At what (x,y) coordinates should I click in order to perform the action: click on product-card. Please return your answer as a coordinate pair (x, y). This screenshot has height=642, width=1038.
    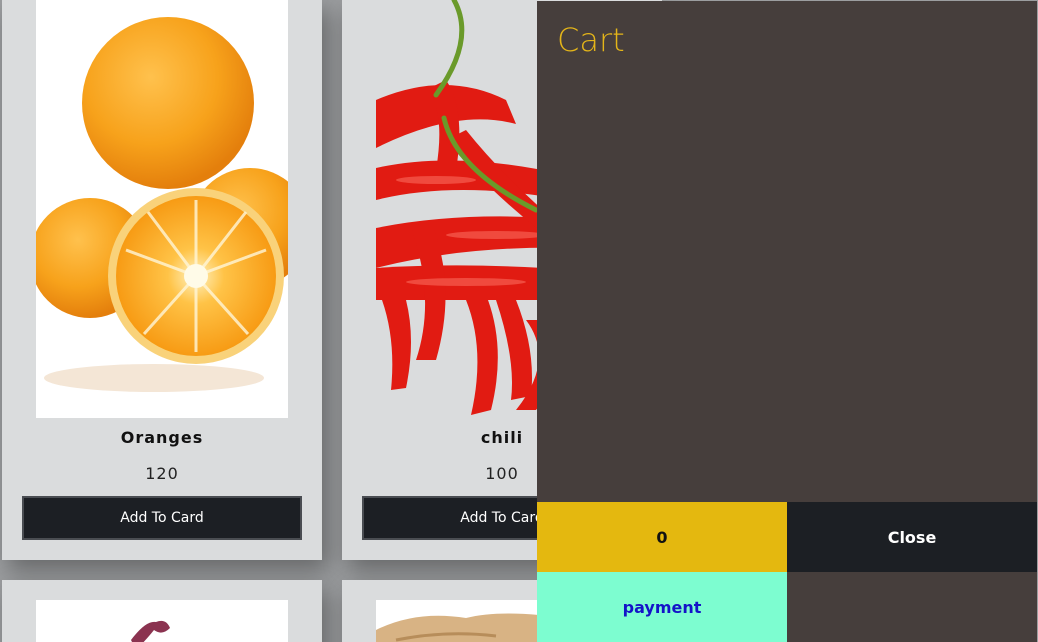
    Looking at the image, I should click on (162, 611).